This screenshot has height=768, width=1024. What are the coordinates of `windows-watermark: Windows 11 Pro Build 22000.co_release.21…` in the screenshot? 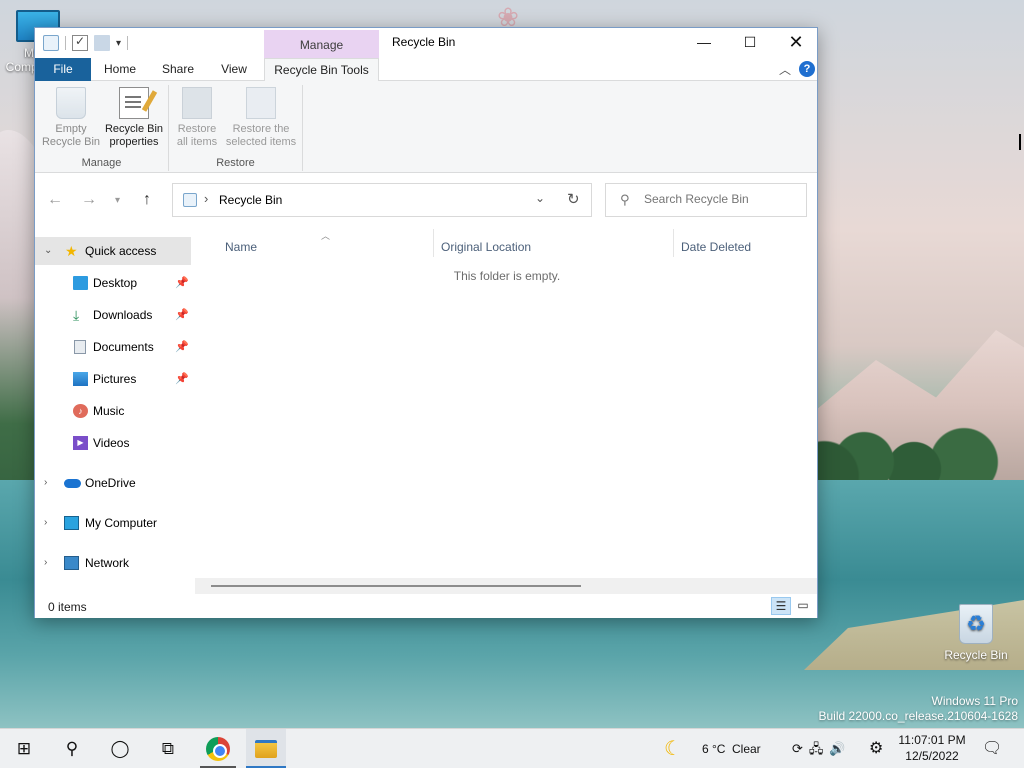 It's located at (919, 709).